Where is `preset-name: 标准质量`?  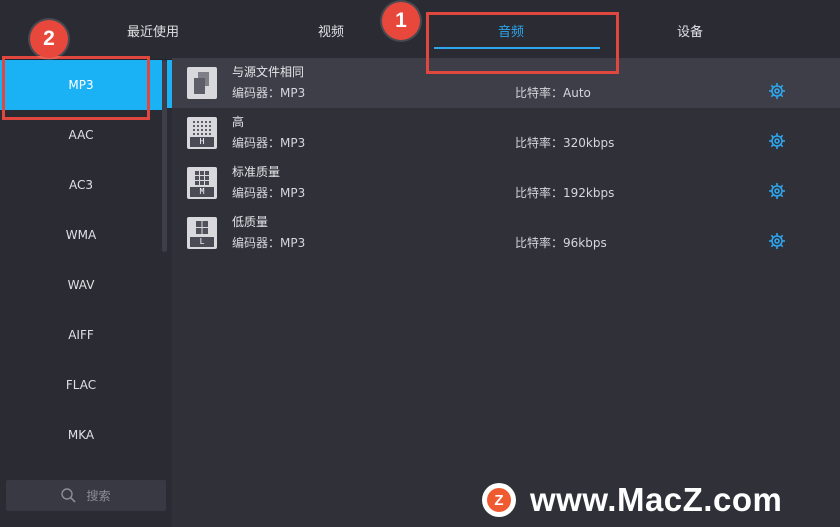
preset-name: 标准质量 is located at coordinates (256, 172).